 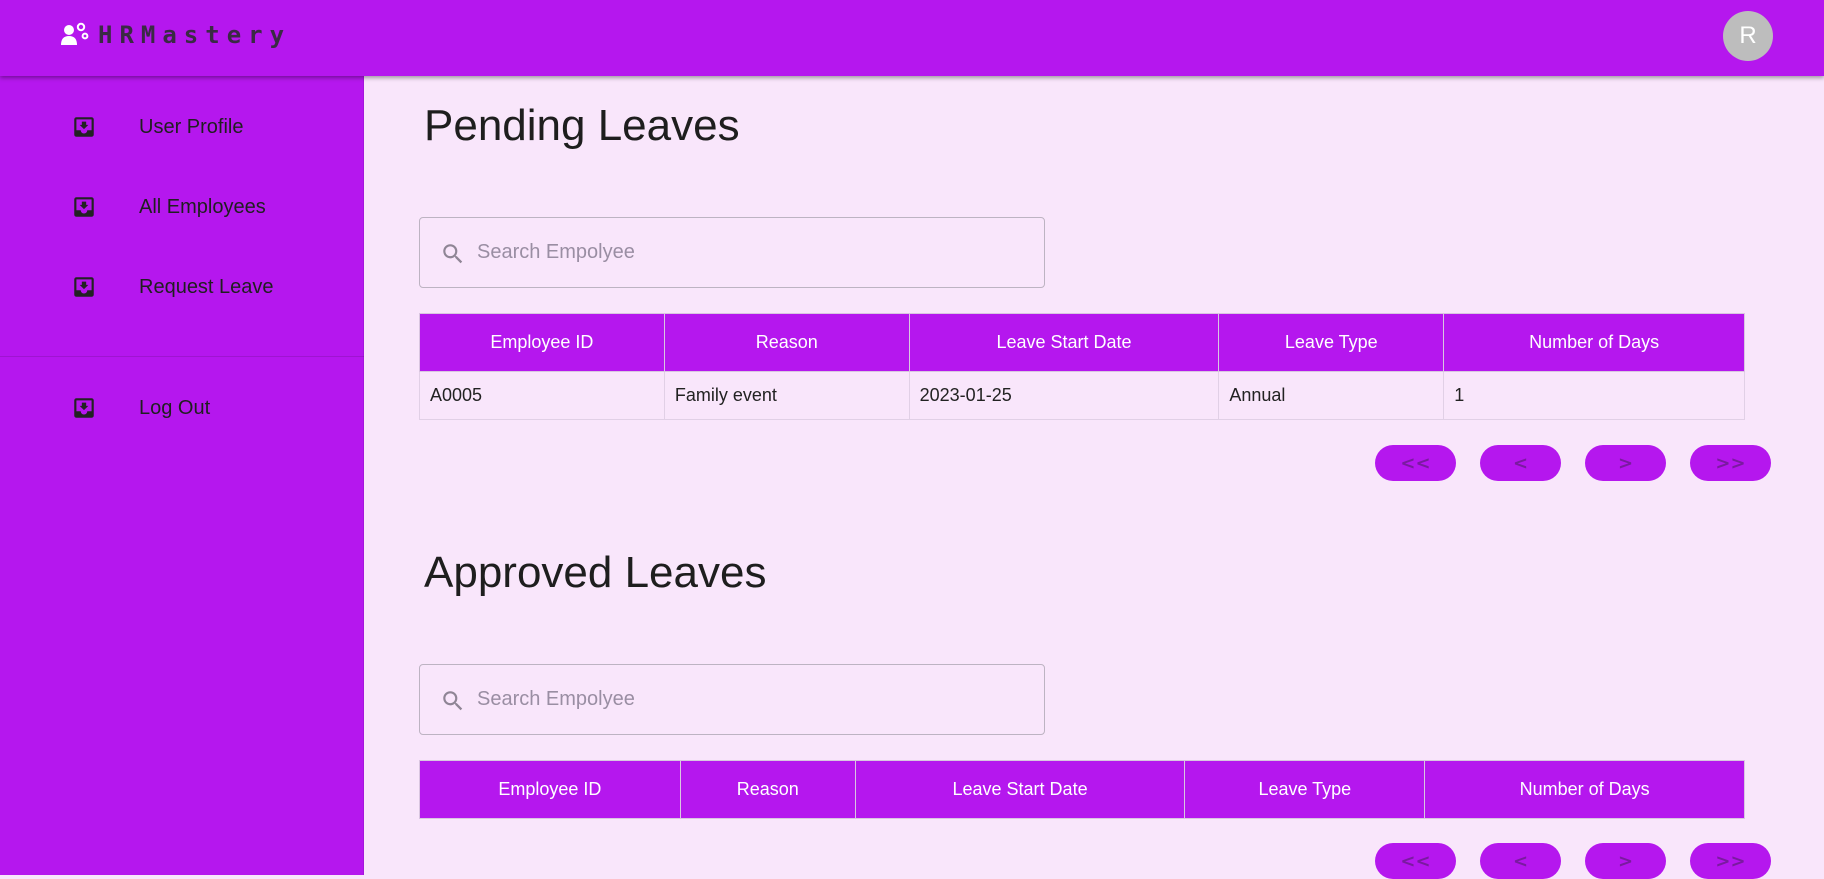 What do you see at coordinates (1594, 395) in the screenshot?
I see `cell-number-of-days: 1` at bounding box center [1594, 395].